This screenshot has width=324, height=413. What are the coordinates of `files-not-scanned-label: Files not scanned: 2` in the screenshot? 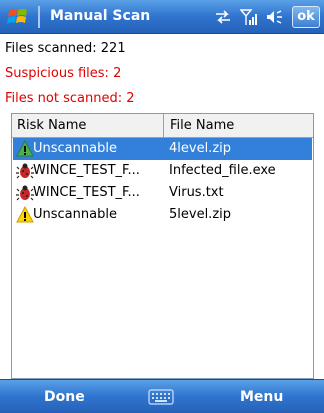 It's located at (70, 98).